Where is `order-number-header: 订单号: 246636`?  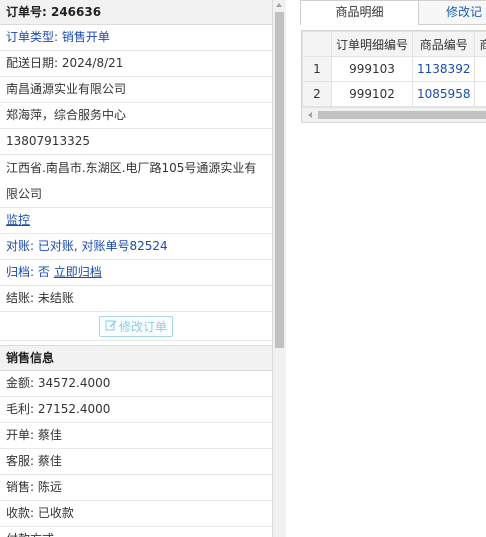 order-number-header: 订单号: 246636 is located at coordinates (136, 12).